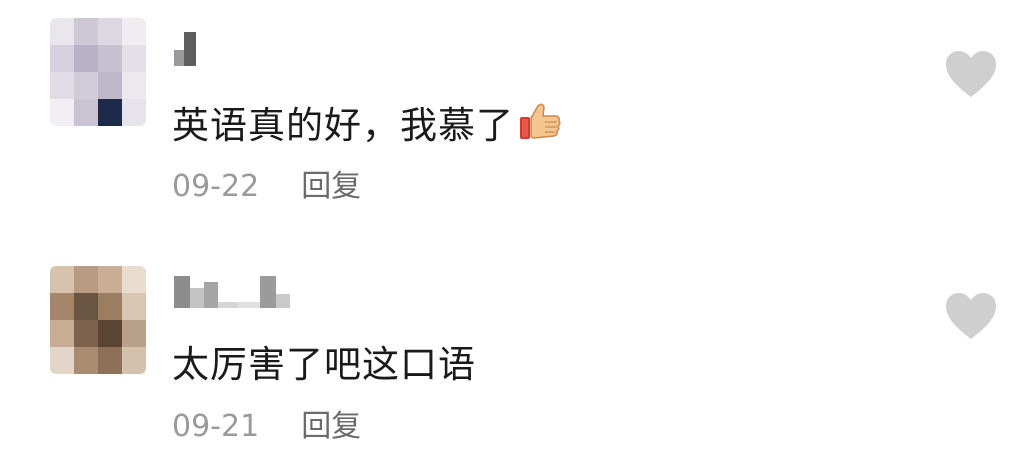  I want to click on timestamp: 09-22, so click(216, 186).